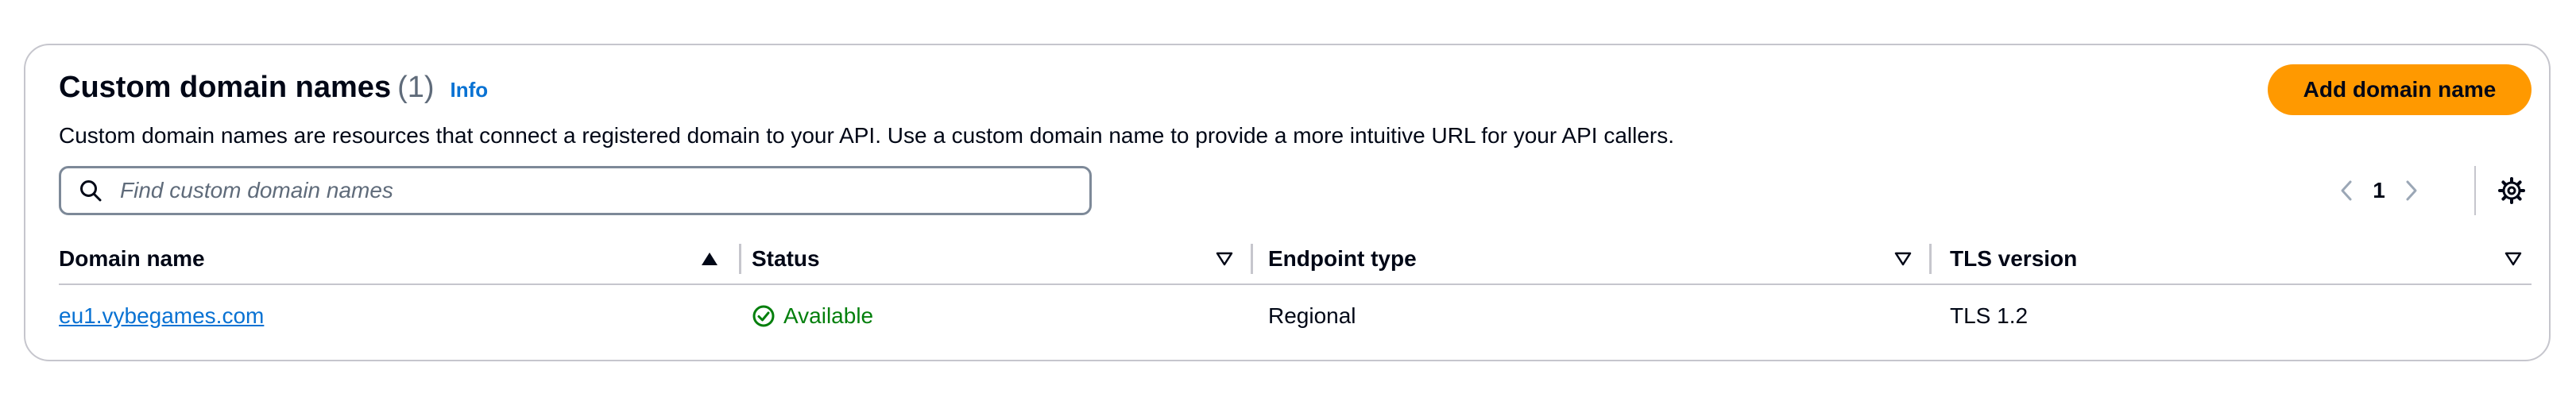 This screenshot has height=405, width=2576. What do you see at coordinates (1312, 315) in the screenshot?
I see `endpoint-type-cell: Regional` at bounding box center [1312, 315].